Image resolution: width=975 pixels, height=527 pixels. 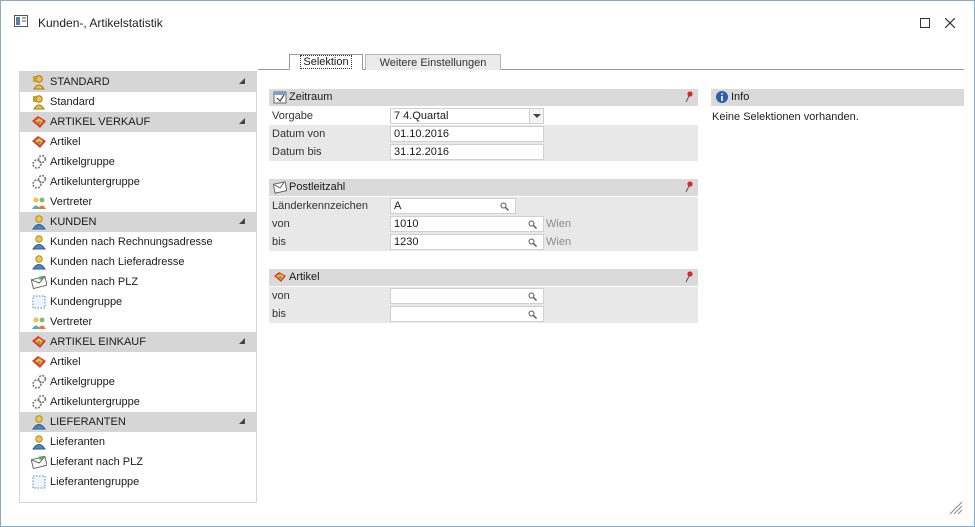 What do you see at coordinates (467, 242) in the screenshot?
I see `plz-bis-input: 1230` at bounding box center [467, 242].